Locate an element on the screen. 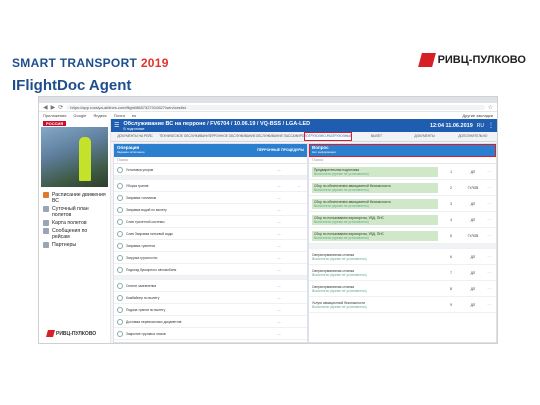 The width and height of the screenshot is (540, 405). task-row: Закрытие пассажирских дверей--- is located at coordinates (210, 342).